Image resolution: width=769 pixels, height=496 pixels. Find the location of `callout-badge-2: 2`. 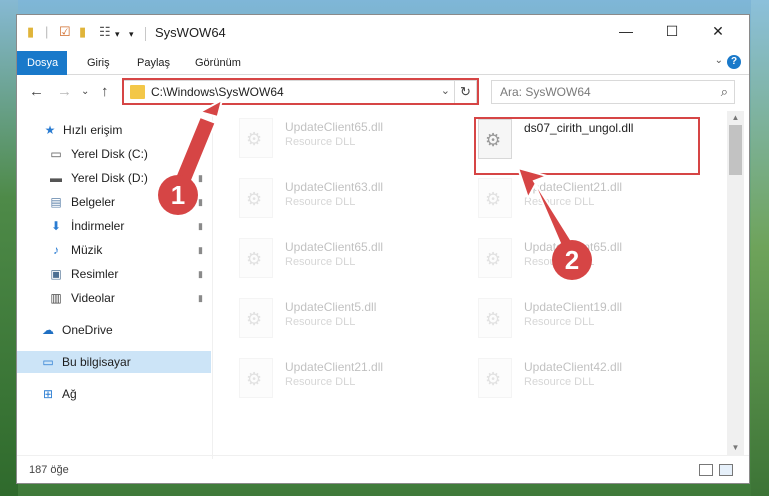

callout-badge-2: 2 is located at coordinates (572, 260).